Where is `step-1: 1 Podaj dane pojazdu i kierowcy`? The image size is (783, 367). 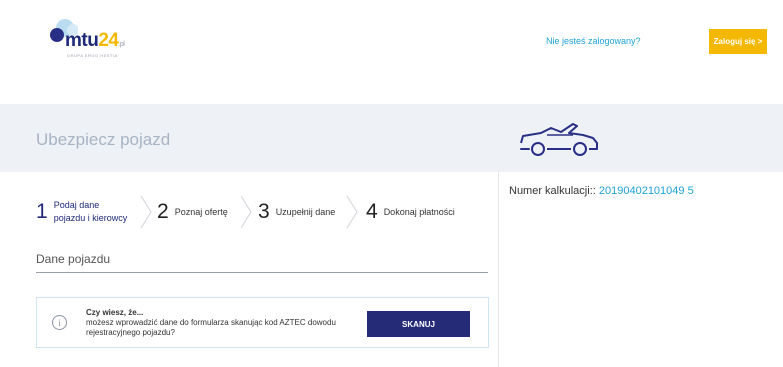
step-1: 1 Podaj dane pojazdu i kierowcy is located at coordinates (81, 212).